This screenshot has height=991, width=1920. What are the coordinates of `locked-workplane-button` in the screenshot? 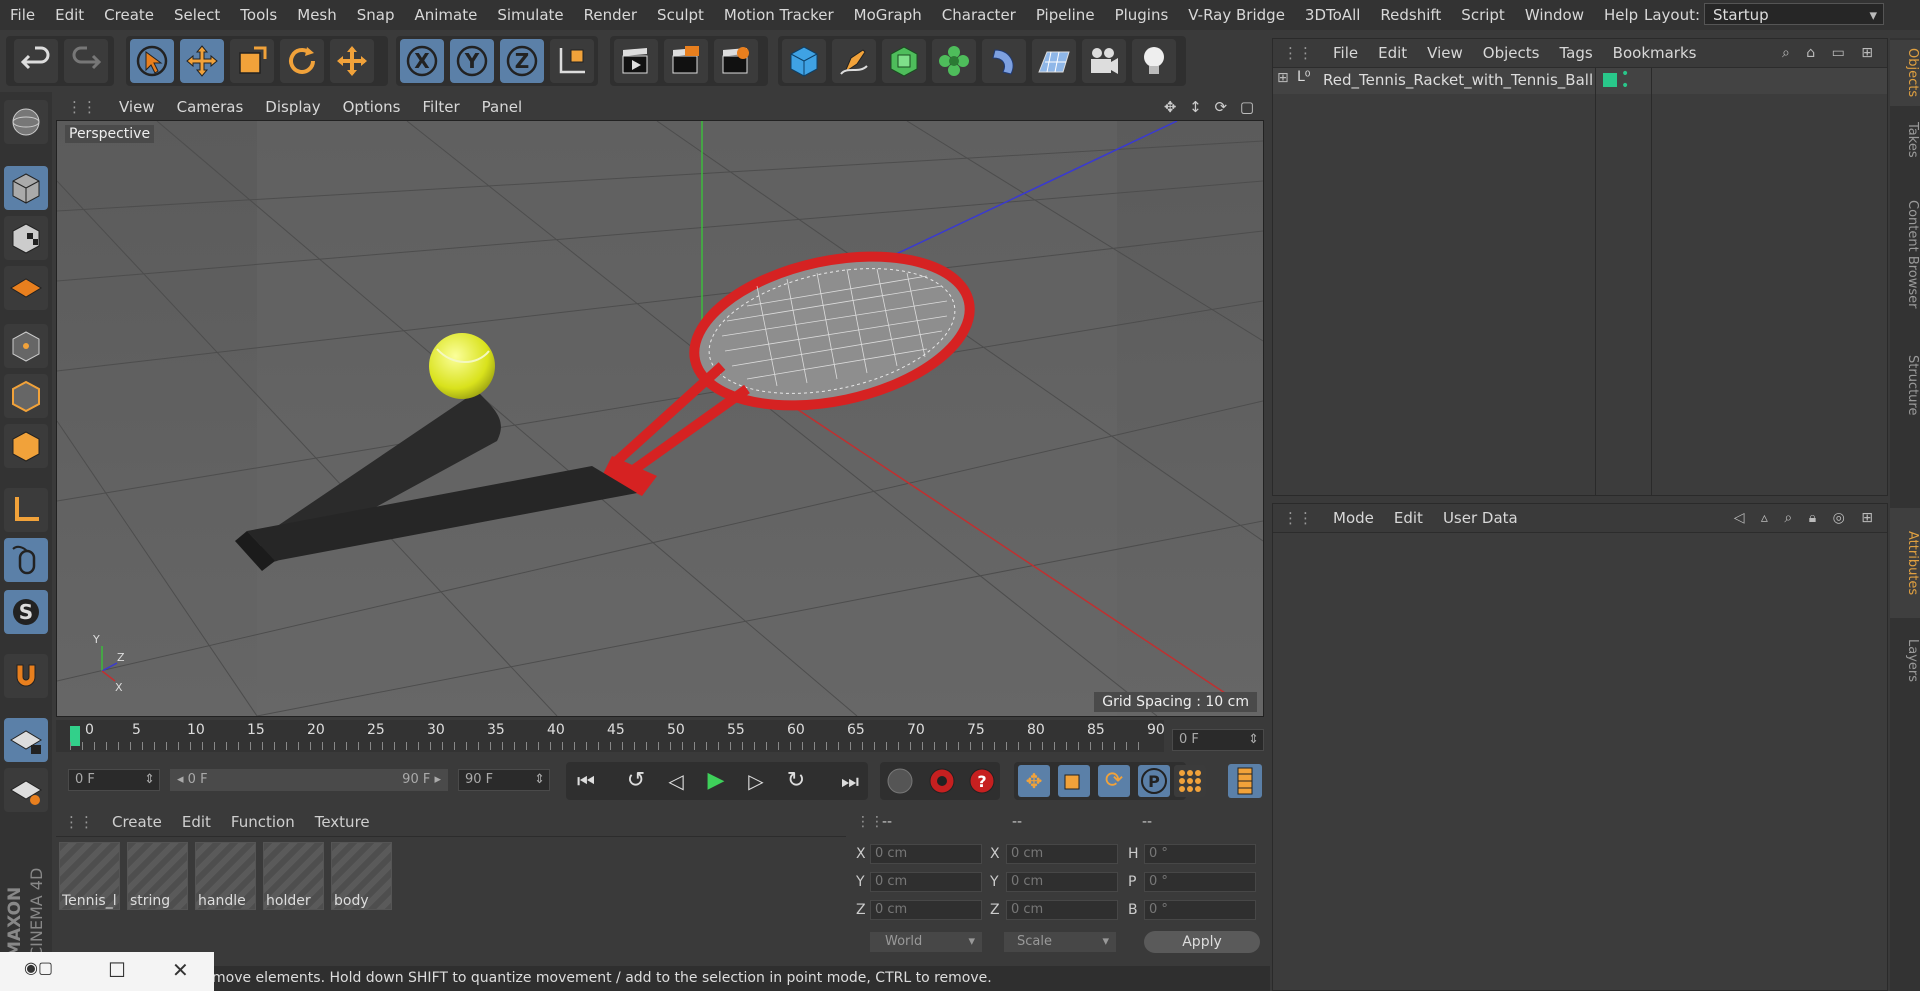 It's located at (26, 740).